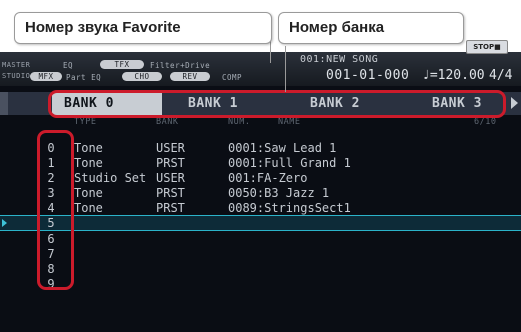 The width and height of the screenshot is (521, 332). What do you see at coordinates (285, 69) in the screenshot?
I see `callout-leader-bank` at bounding box center [285, 69].